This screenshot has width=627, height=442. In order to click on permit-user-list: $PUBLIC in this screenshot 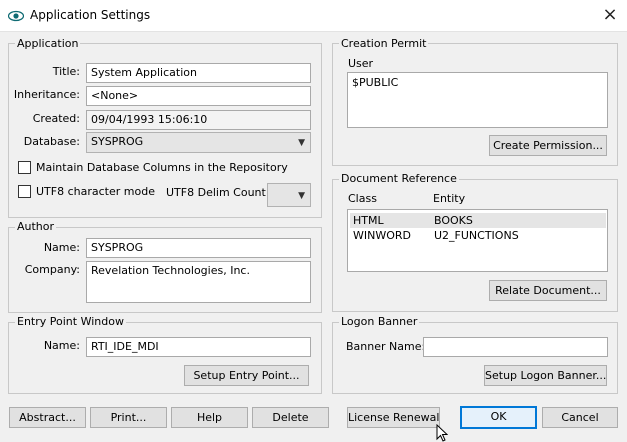, I will do `click(477, 100)`.